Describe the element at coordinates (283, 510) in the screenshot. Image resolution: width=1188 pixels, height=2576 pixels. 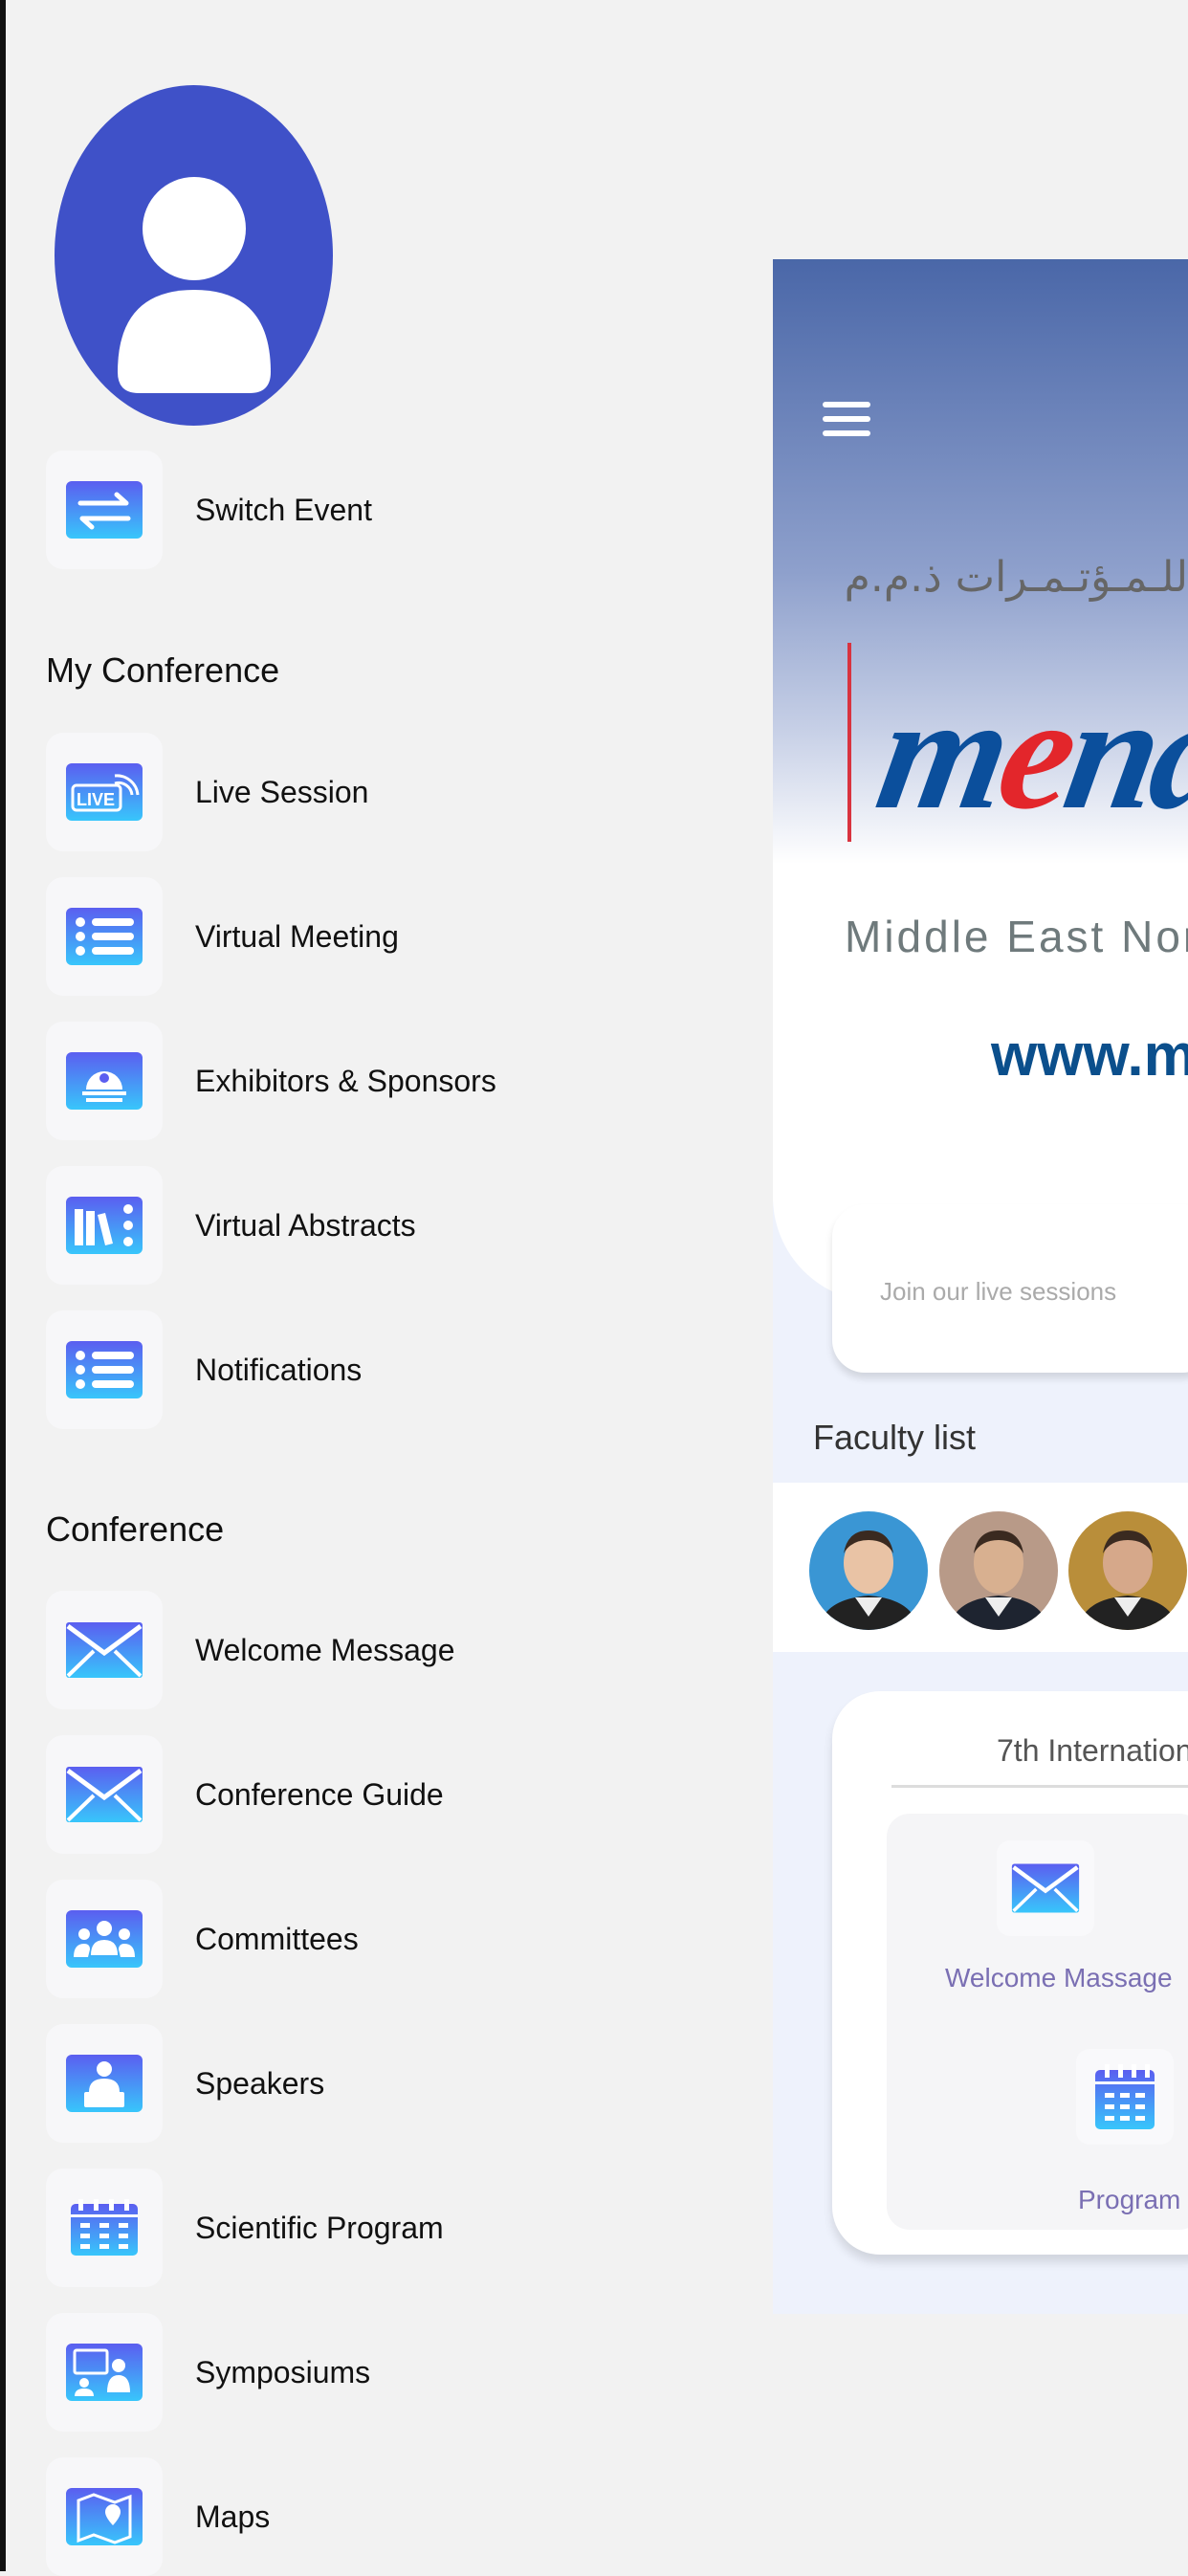
I see `drawer-item-label: Switch Event` at that location.